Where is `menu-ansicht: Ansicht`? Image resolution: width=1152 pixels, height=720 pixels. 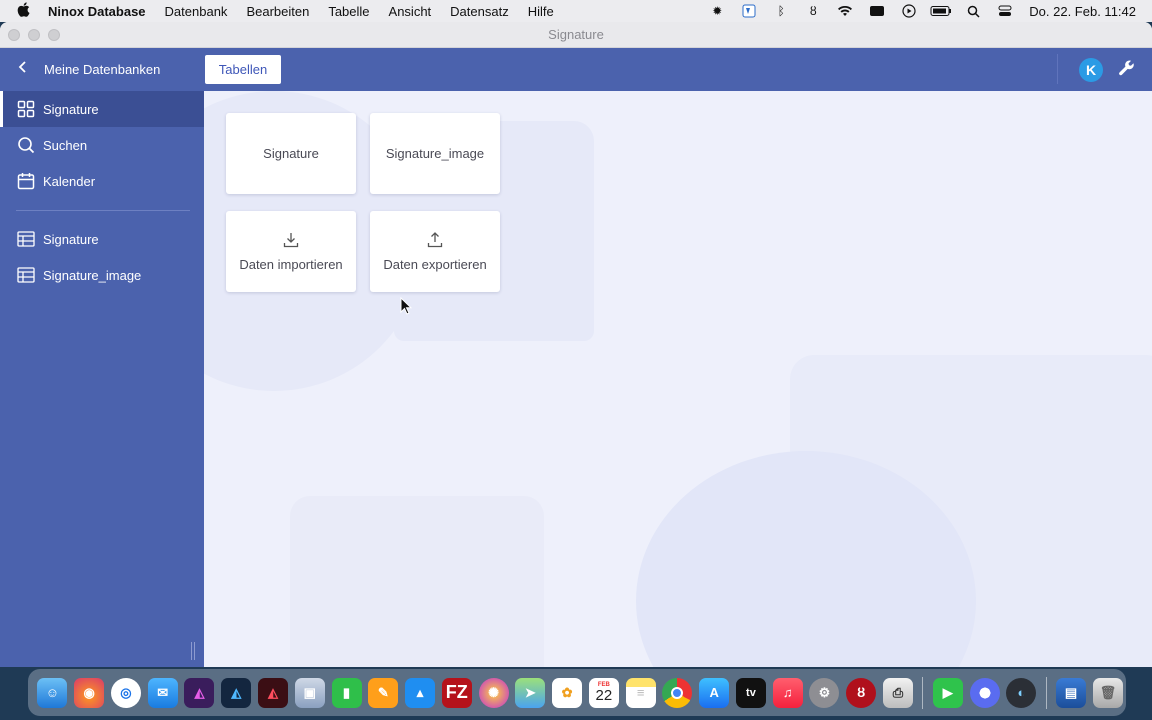
menu-ansicht: Ansicht is located at coordinates (410, 11).